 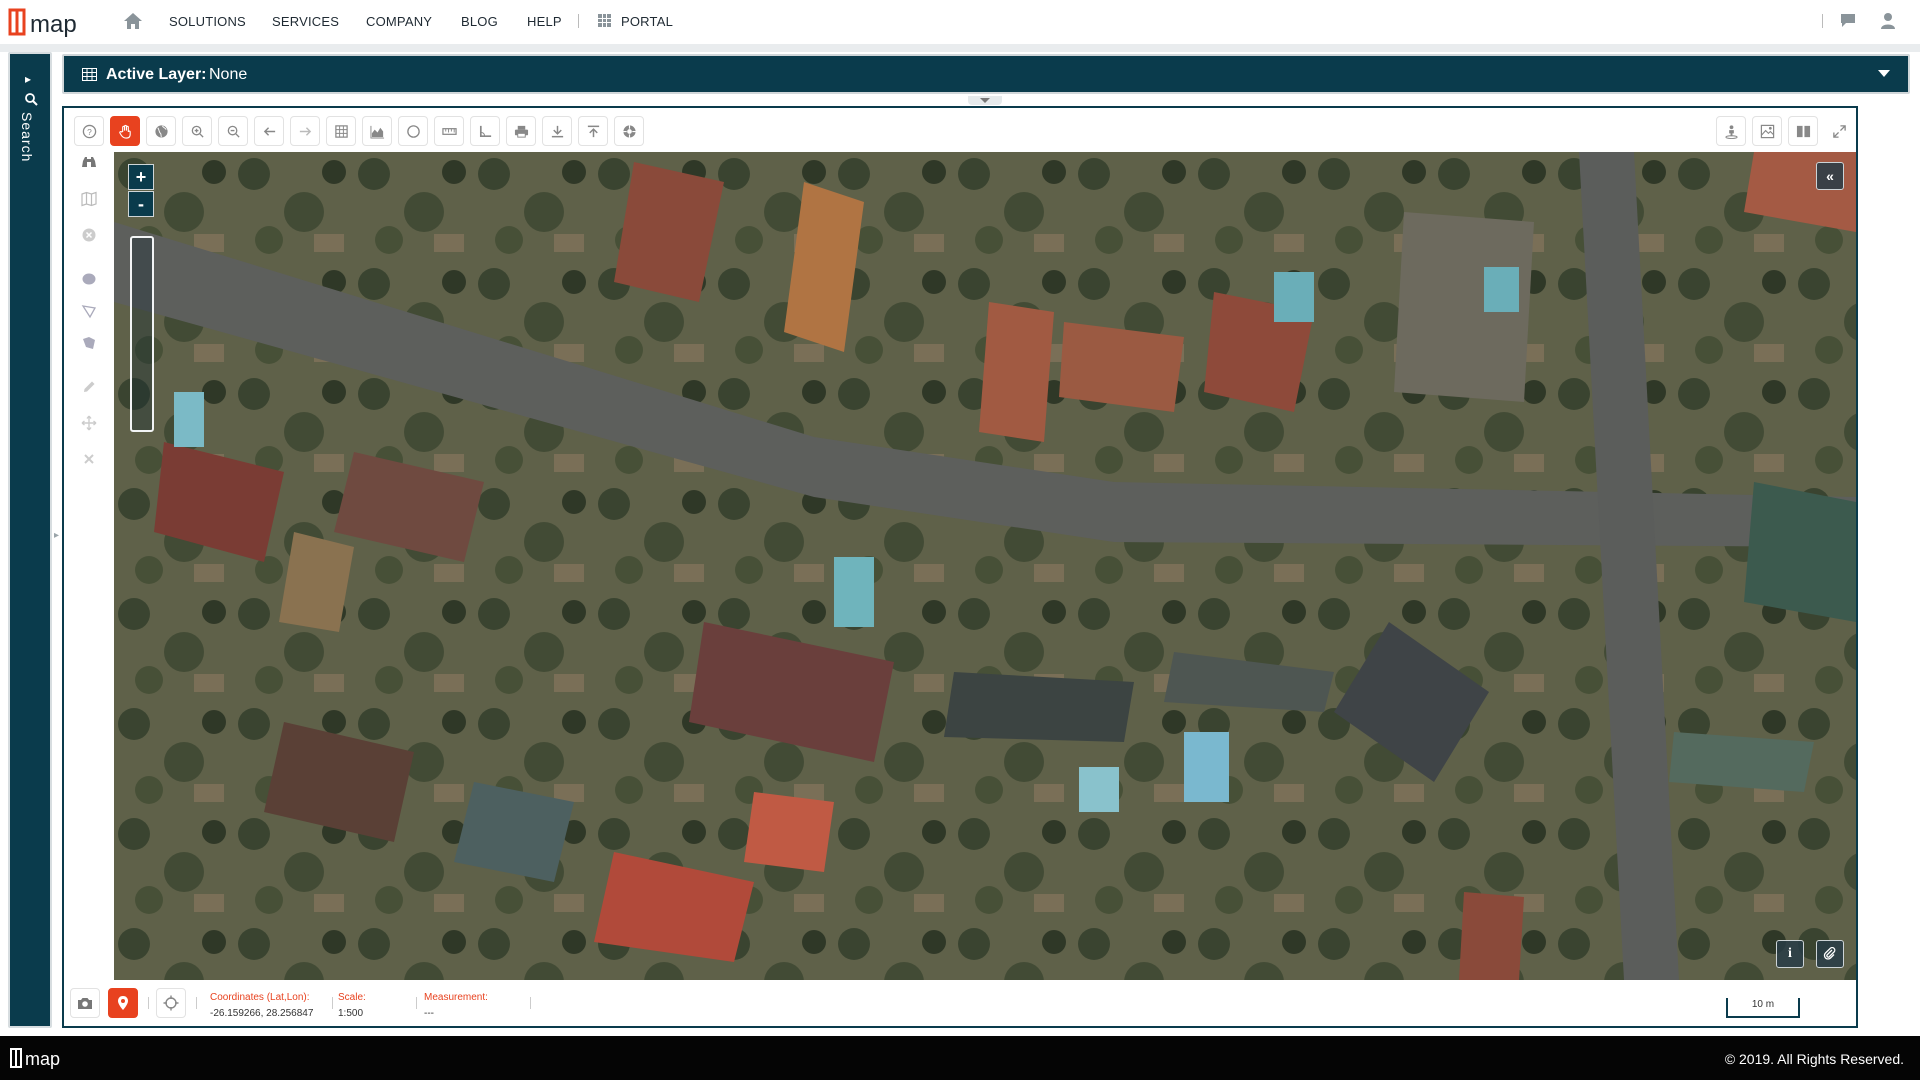 What do you see at coordinates (604, 20) in the screenshot?
I see `grid-icon` at bounding box center [604, 20].